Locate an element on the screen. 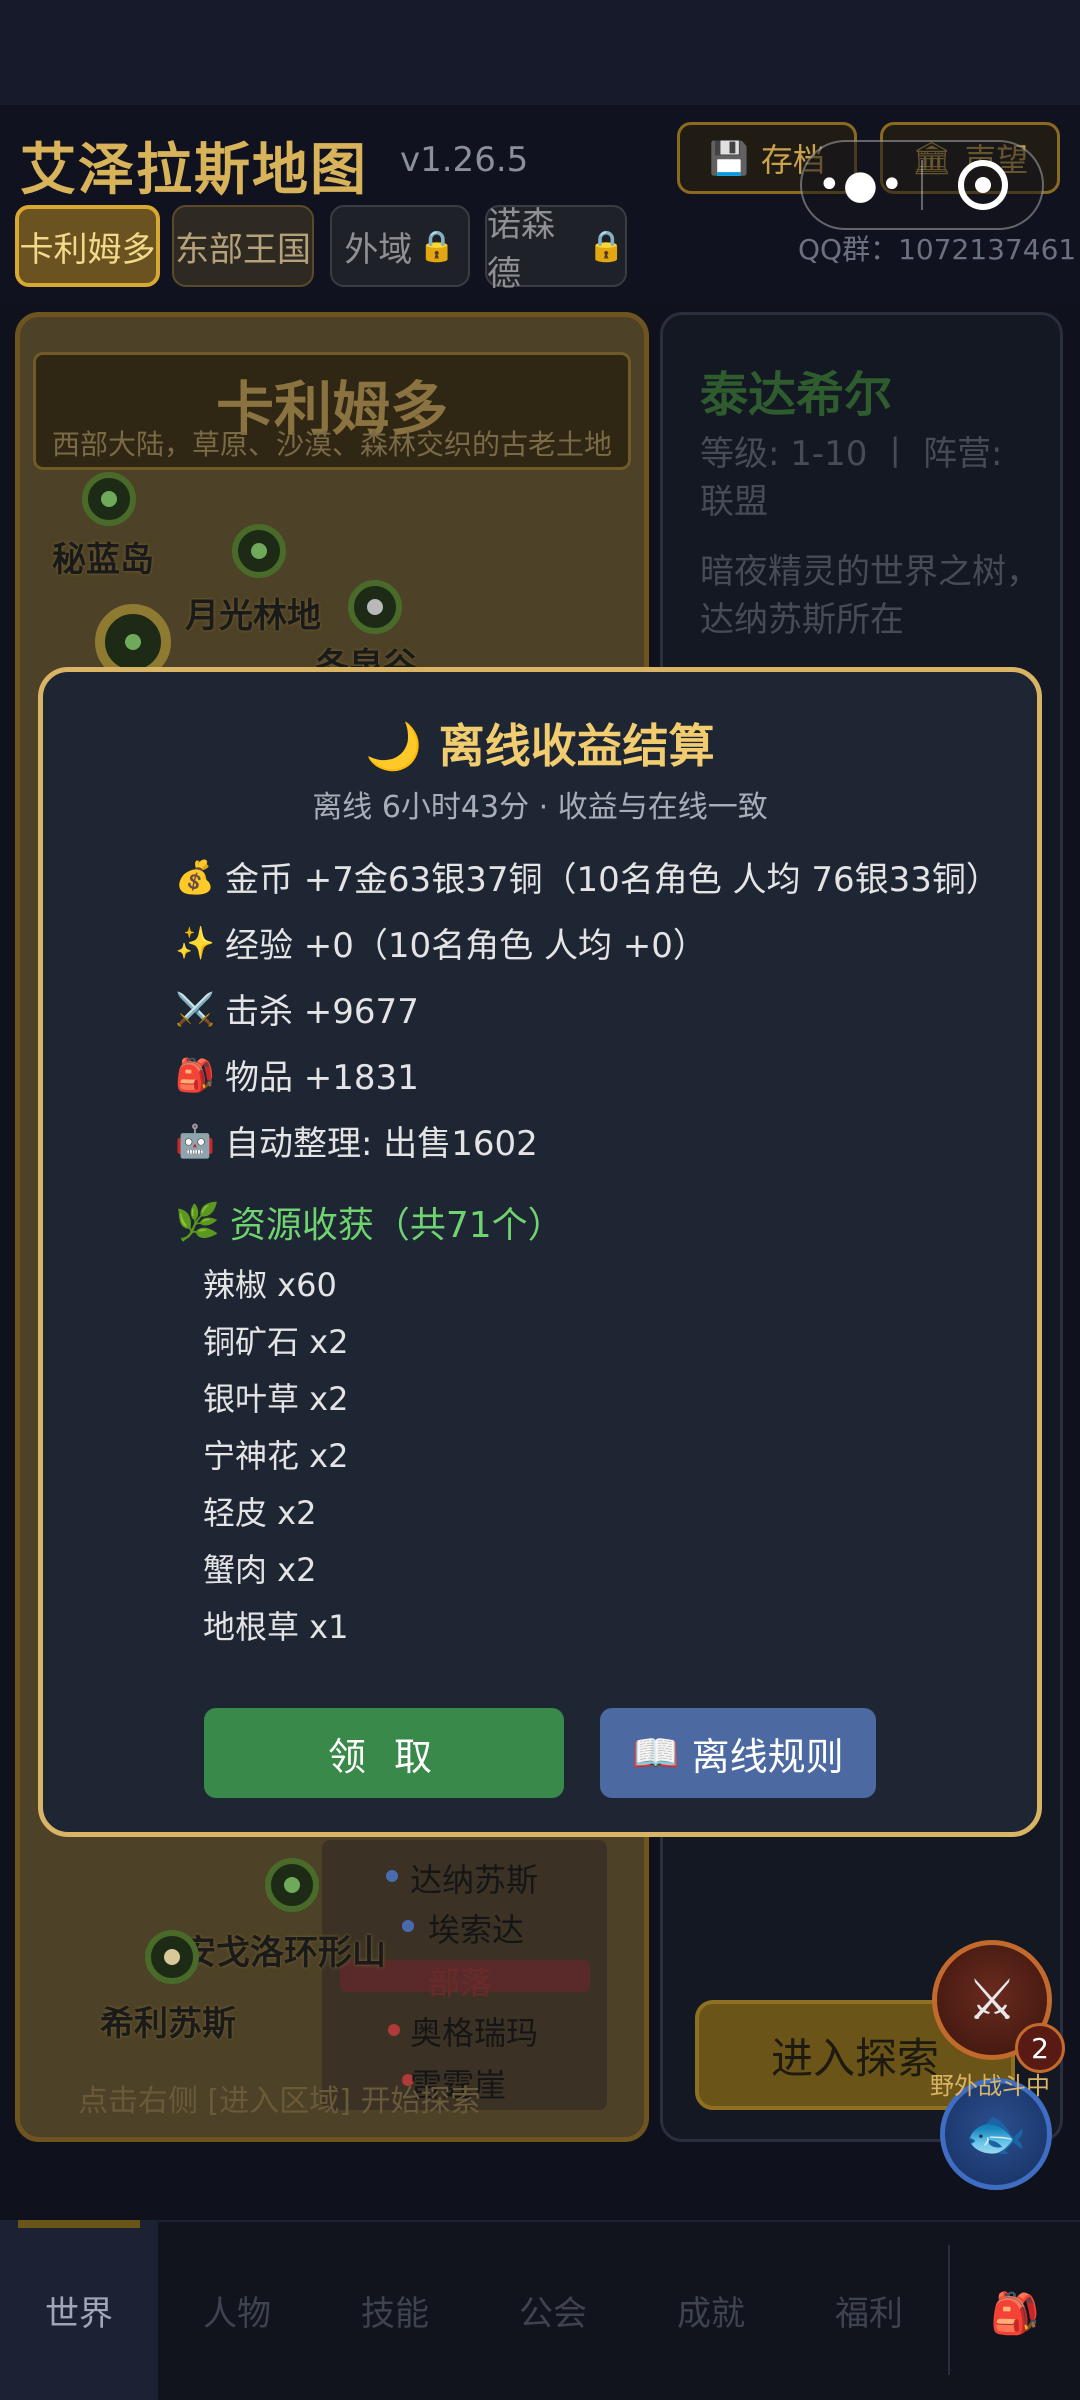 Image resolution: width=1080 pixels, height=2400 pixels. resource-item: 铜矿石 x2 is located at coordinates (276, 1342).